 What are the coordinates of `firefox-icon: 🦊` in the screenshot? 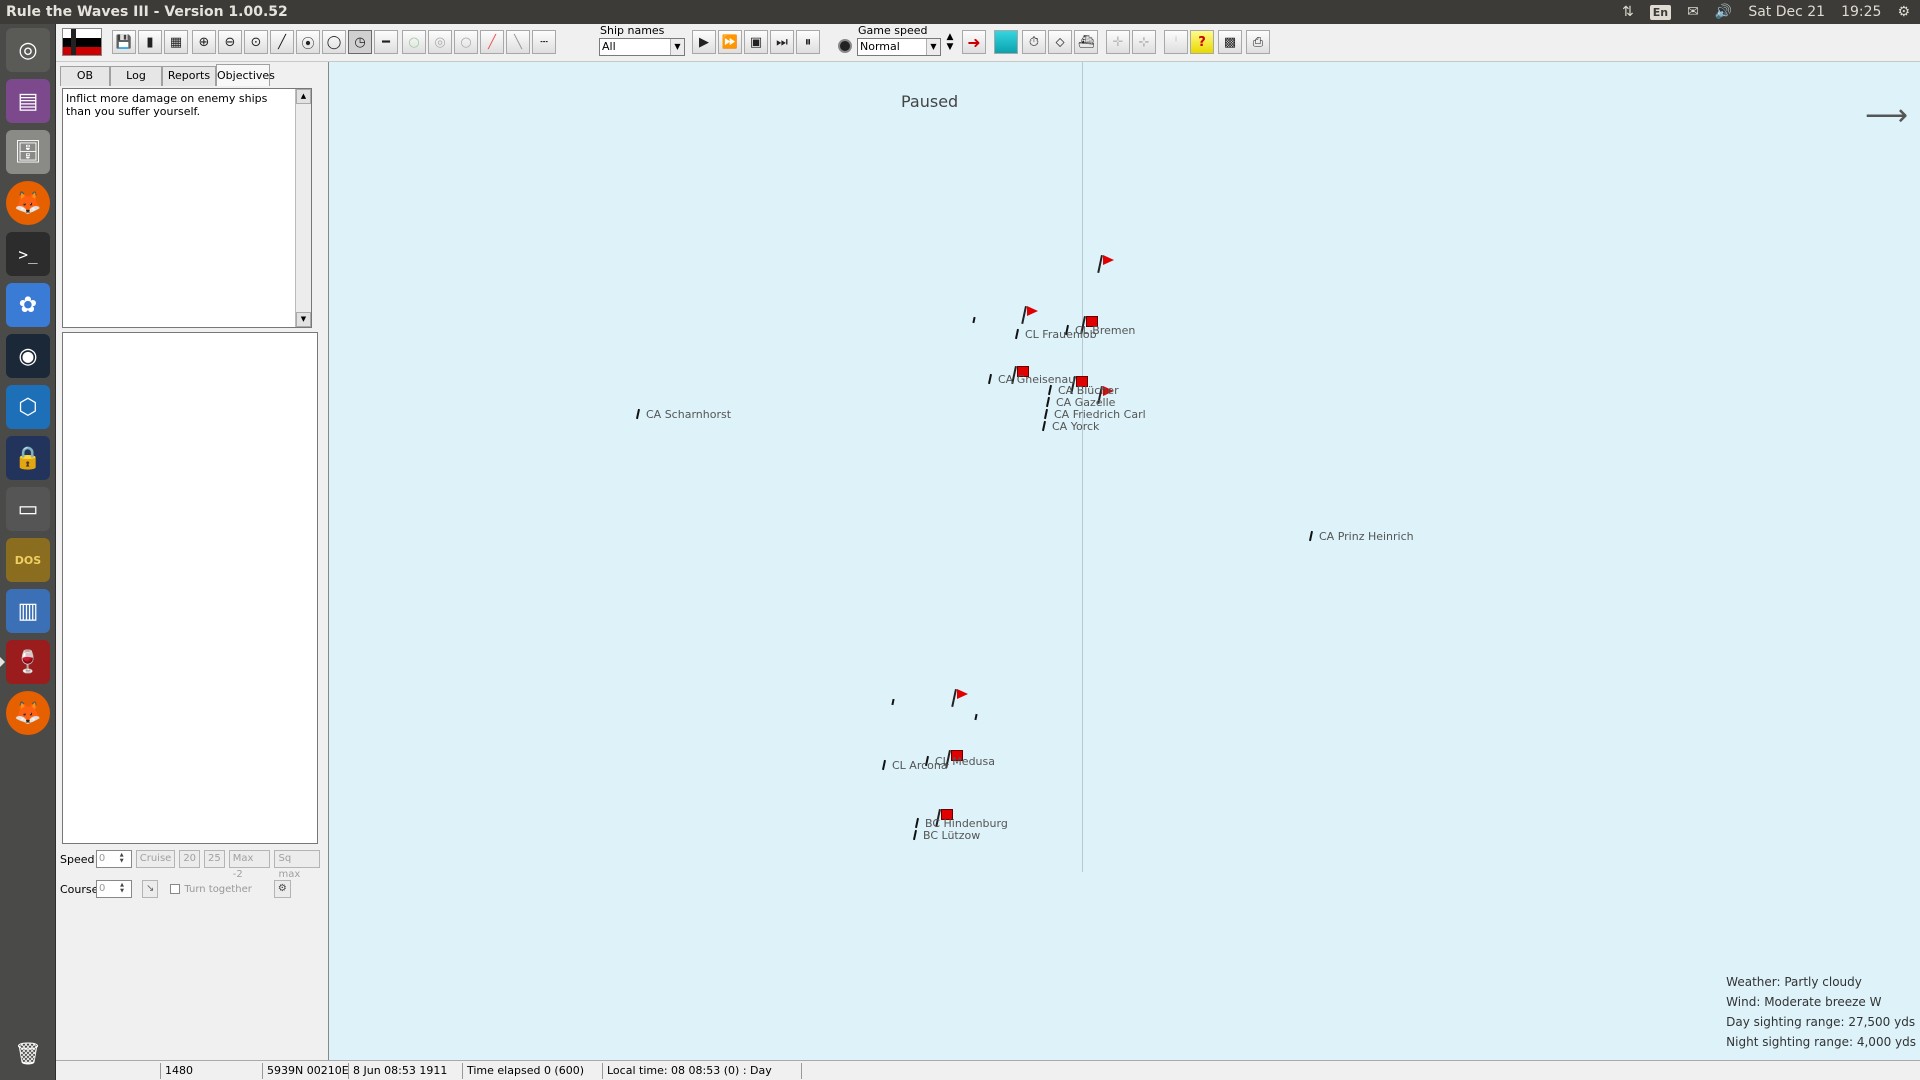 It's located at (28, 203).